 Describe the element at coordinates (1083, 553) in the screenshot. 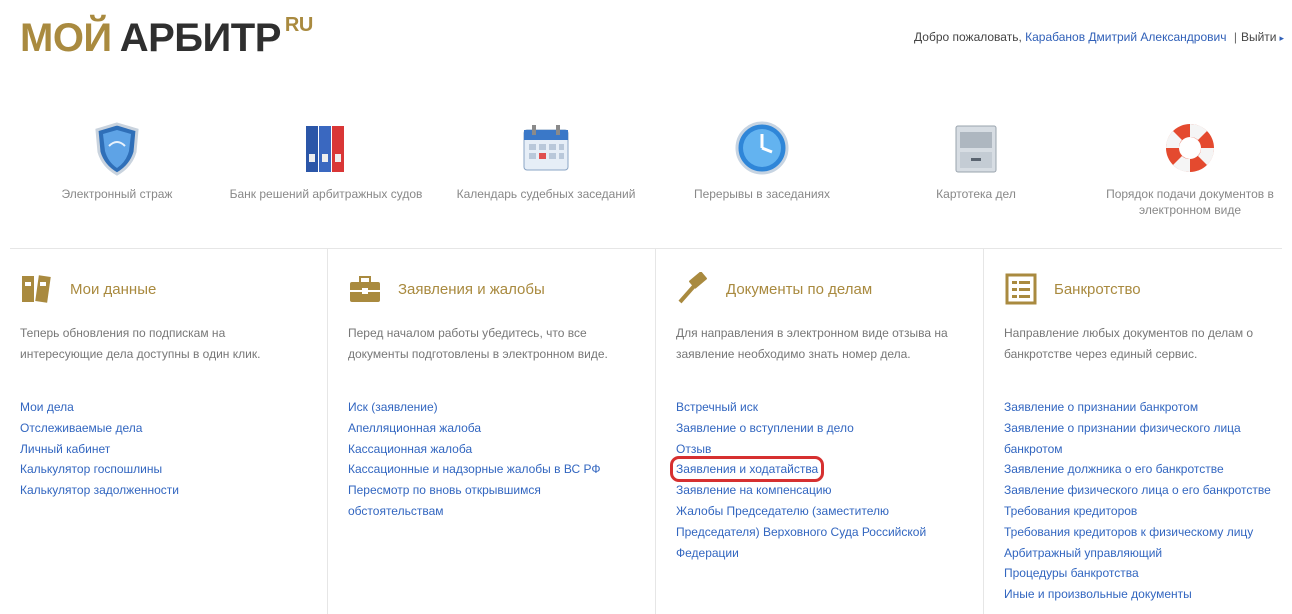

I see `link: Арбитражный управляющий` at that location.